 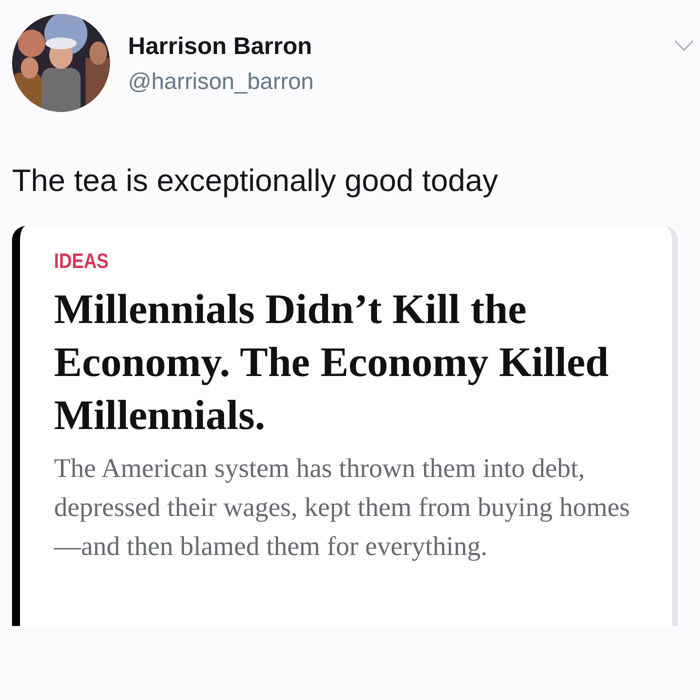 What do you see at coordinates (221, 81) in the screenshot?
I see `author-handle: @harrison_barron` at bounding box center [221, 81].